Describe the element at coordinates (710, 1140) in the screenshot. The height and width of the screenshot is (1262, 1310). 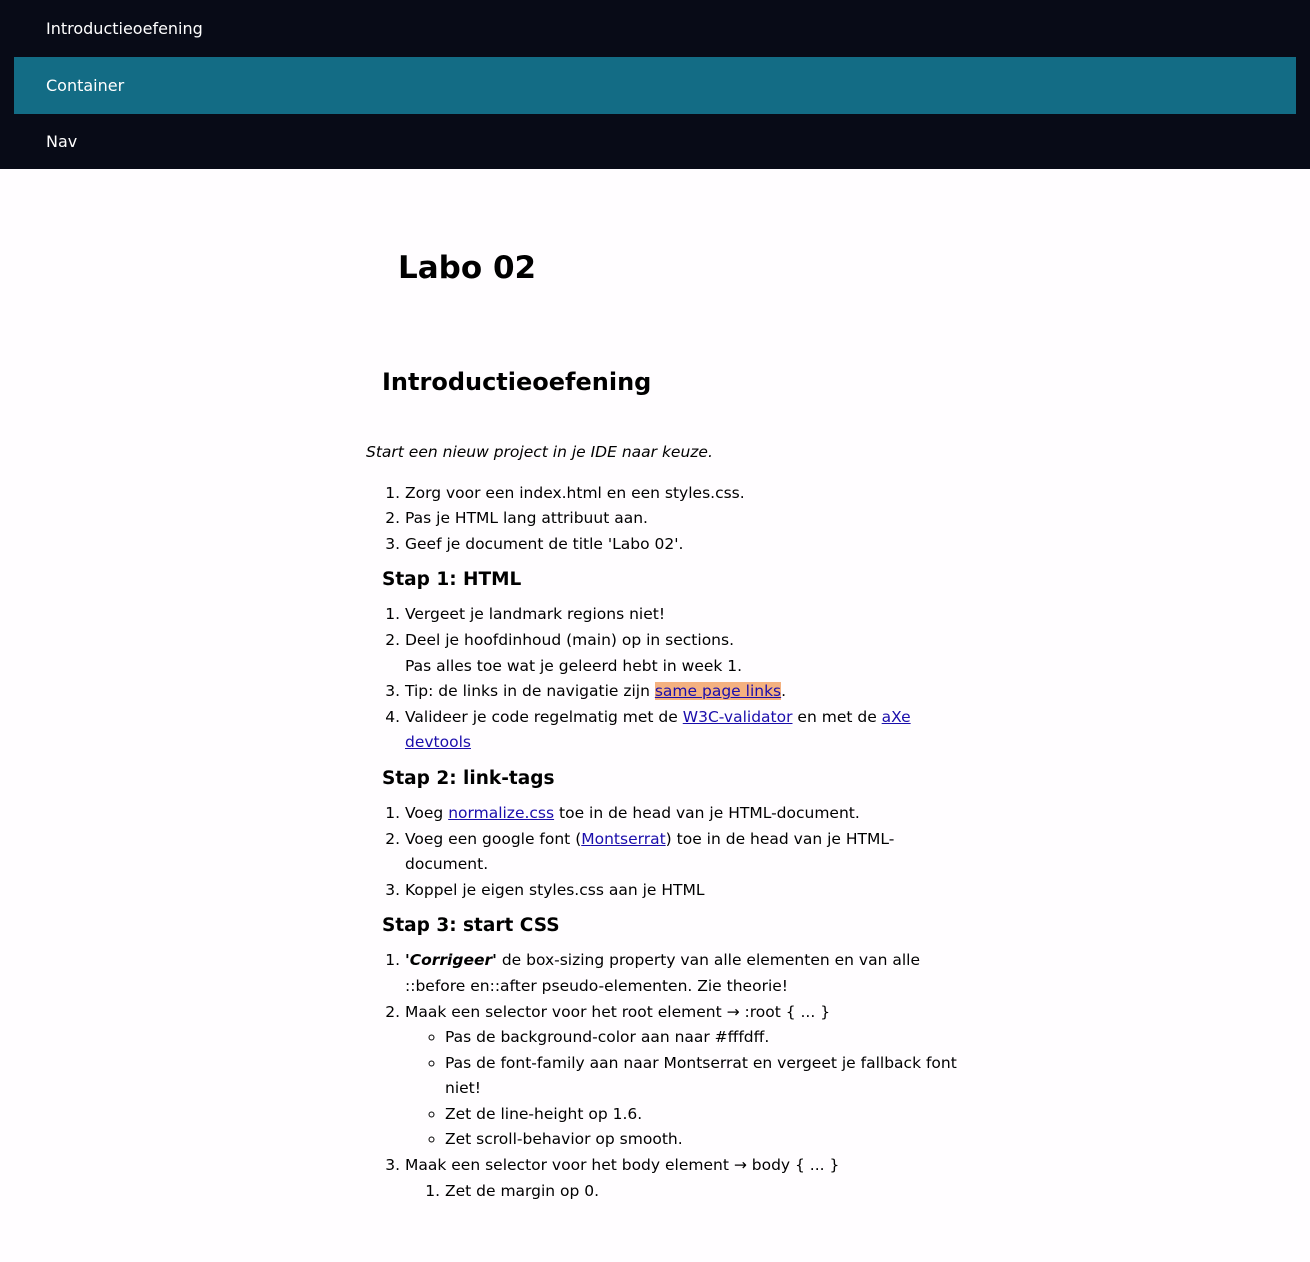
I see `sublist-item: Zet scroll-behavior op smooth.` at that location.